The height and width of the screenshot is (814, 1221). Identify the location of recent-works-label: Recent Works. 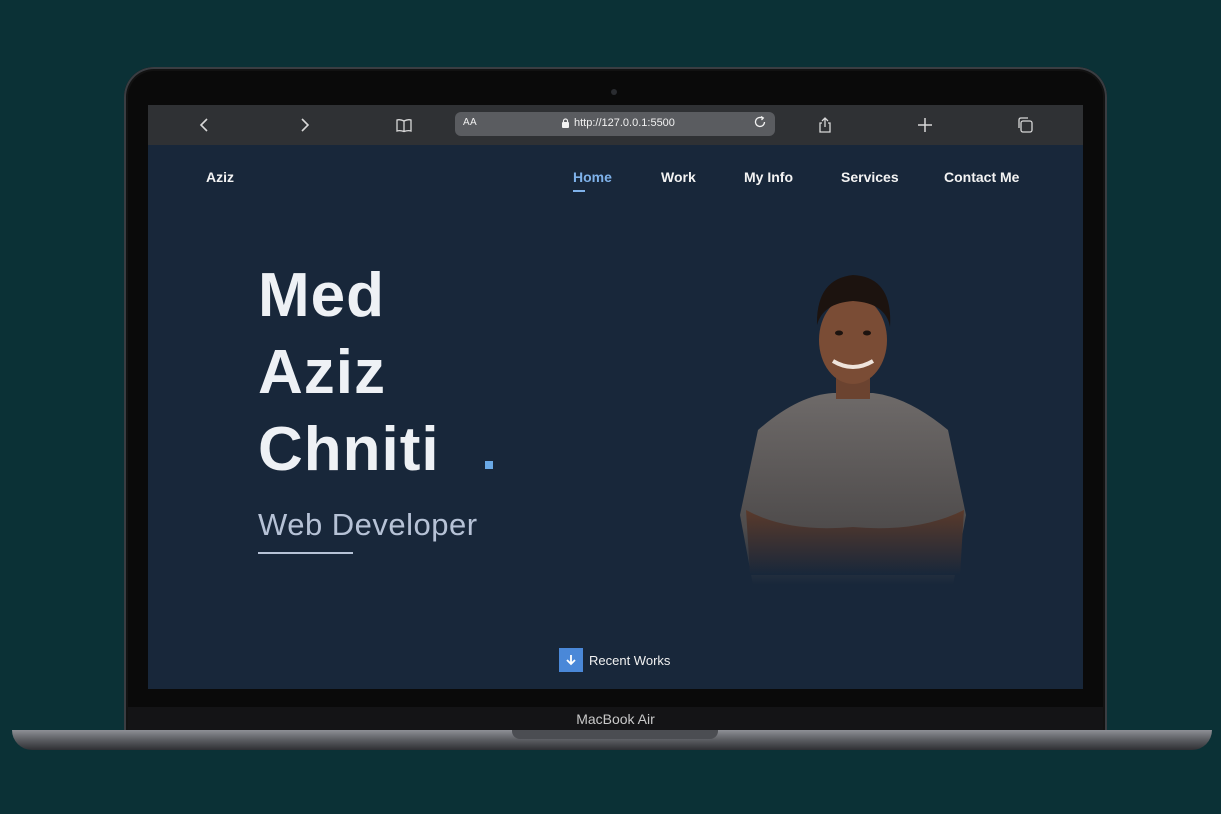
(629, 660).